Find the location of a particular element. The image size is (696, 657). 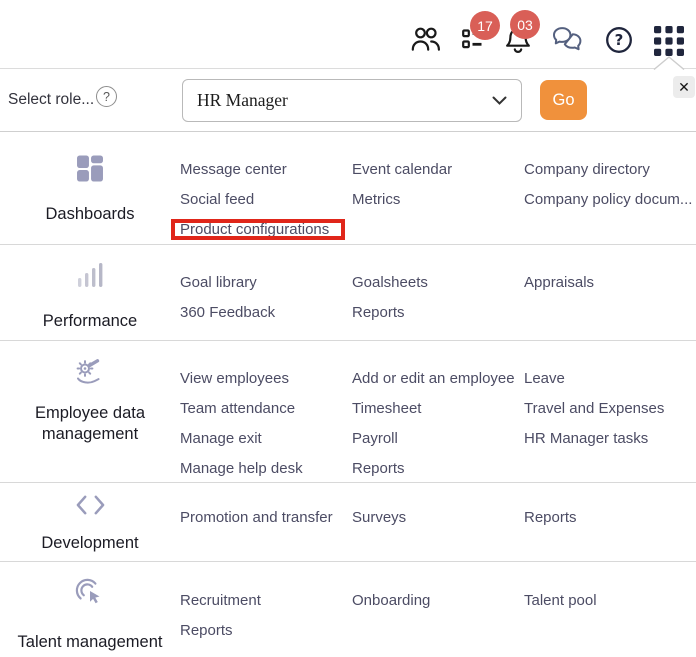

menu-link: Event calendar is located at coordinates (438, 170).